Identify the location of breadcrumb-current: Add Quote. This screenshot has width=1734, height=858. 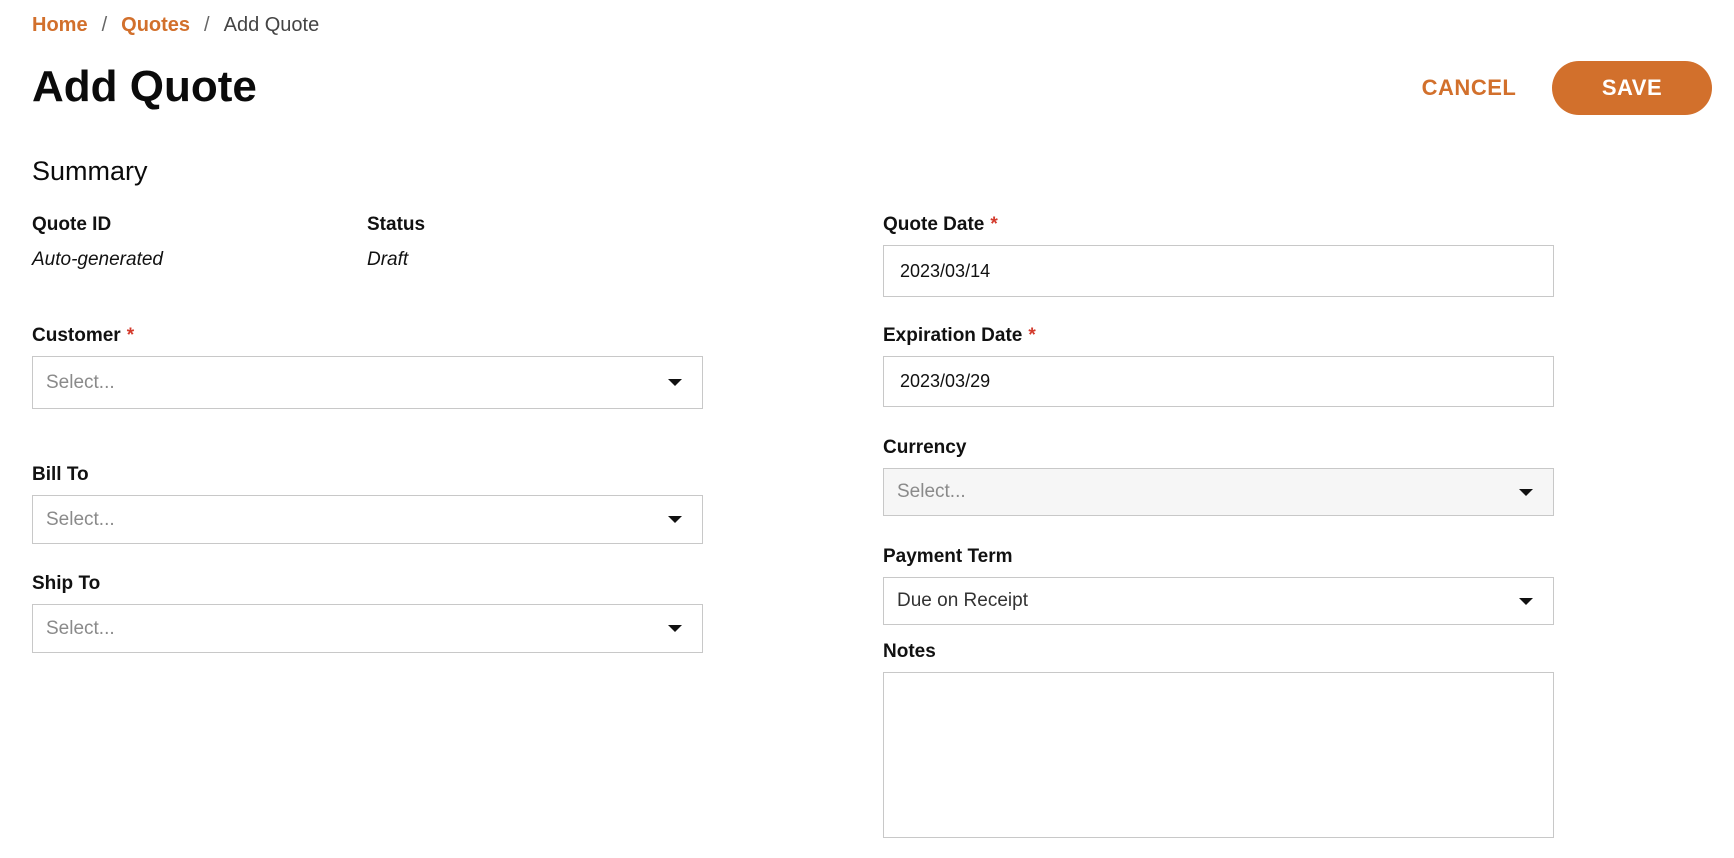
(271, 25).